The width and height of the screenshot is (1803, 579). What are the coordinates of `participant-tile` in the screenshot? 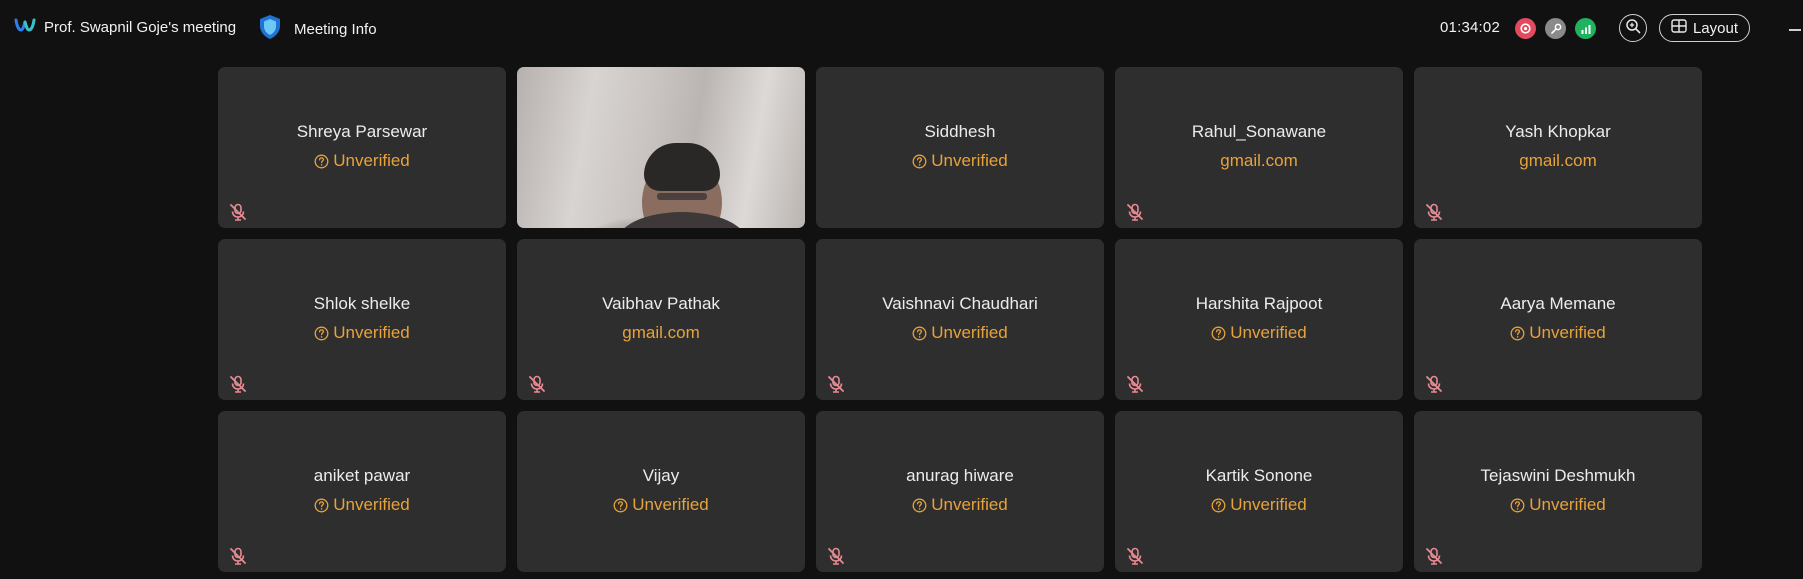 It's located at (661, 147).